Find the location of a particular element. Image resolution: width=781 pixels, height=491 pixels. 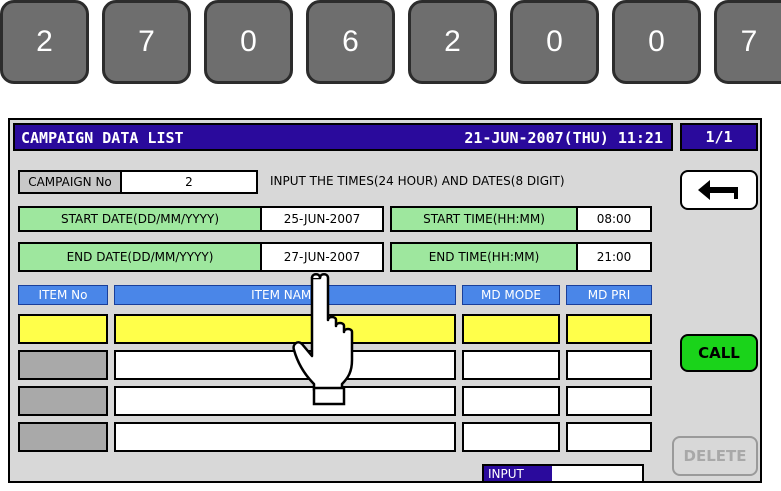

start-time-field: 08:00 is located at coordinates (614, 219).